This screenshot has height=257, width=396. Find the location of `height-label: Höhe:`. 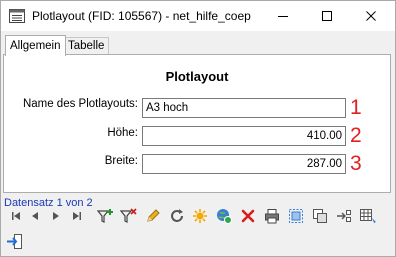

height-label: Höhe: is located at coordinates (122, 133).